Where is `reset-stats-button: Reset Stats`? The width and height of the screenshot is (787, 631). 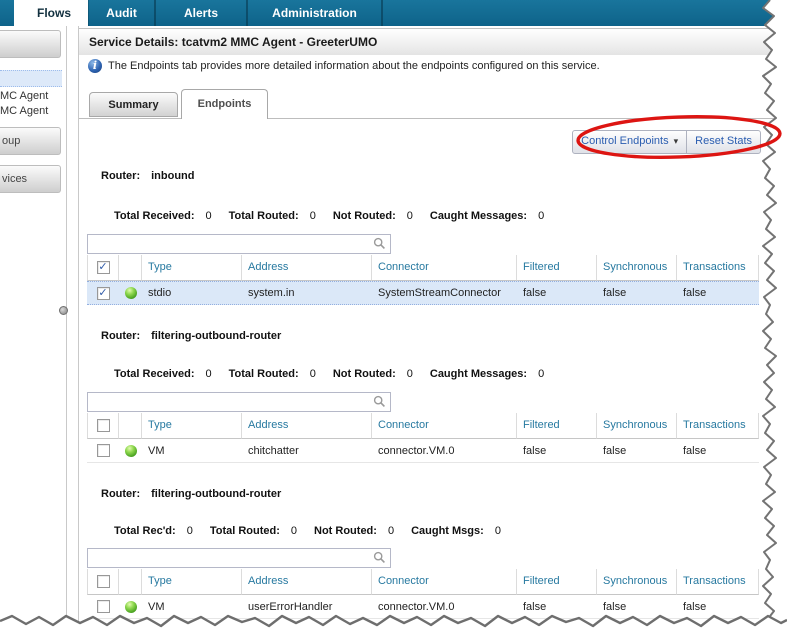 reset-stats-button: Reset Stats is located at coordinates (723, 142).